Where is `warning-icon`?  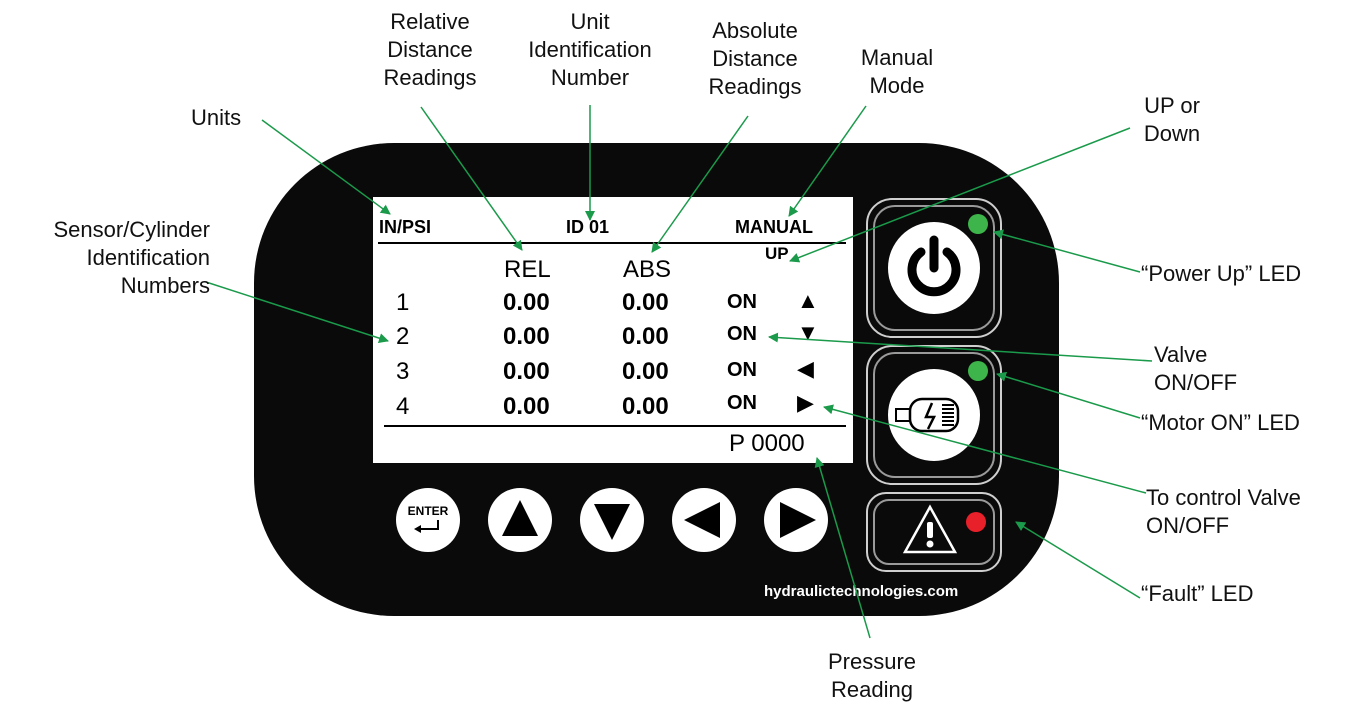 warning-icon is located at coordinates (930, 529).